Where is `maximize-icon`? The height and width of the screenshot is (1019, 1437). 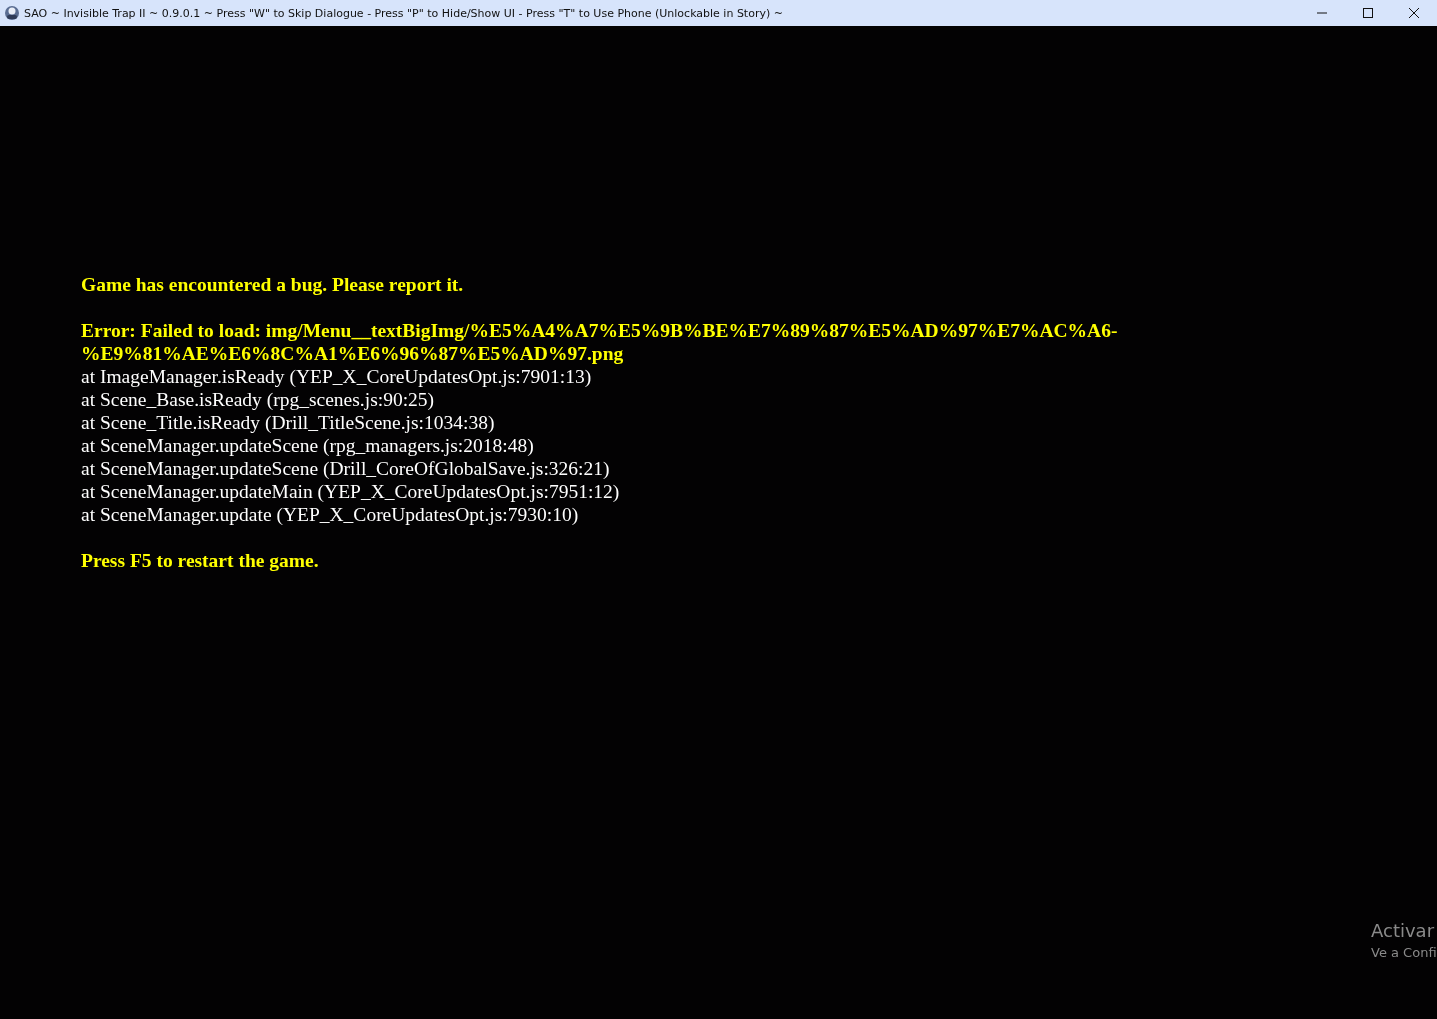 maximize-icon is located at coordinates (1368, 13).